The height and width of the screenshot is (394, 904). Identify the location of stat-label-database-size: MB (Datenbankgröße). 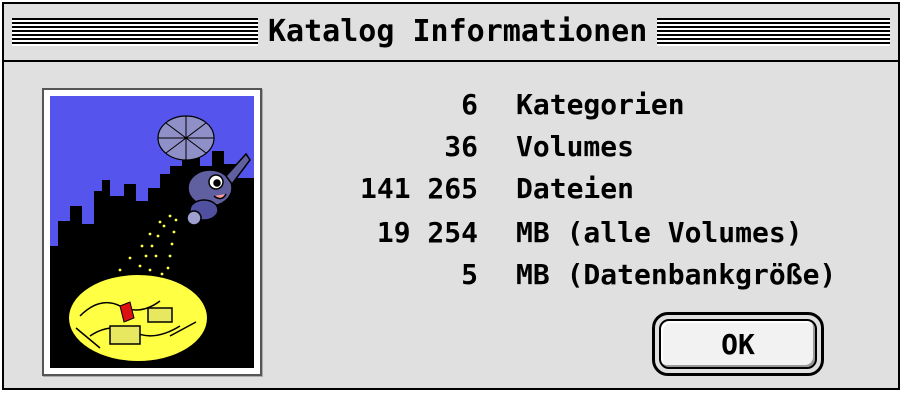
(676, 274).